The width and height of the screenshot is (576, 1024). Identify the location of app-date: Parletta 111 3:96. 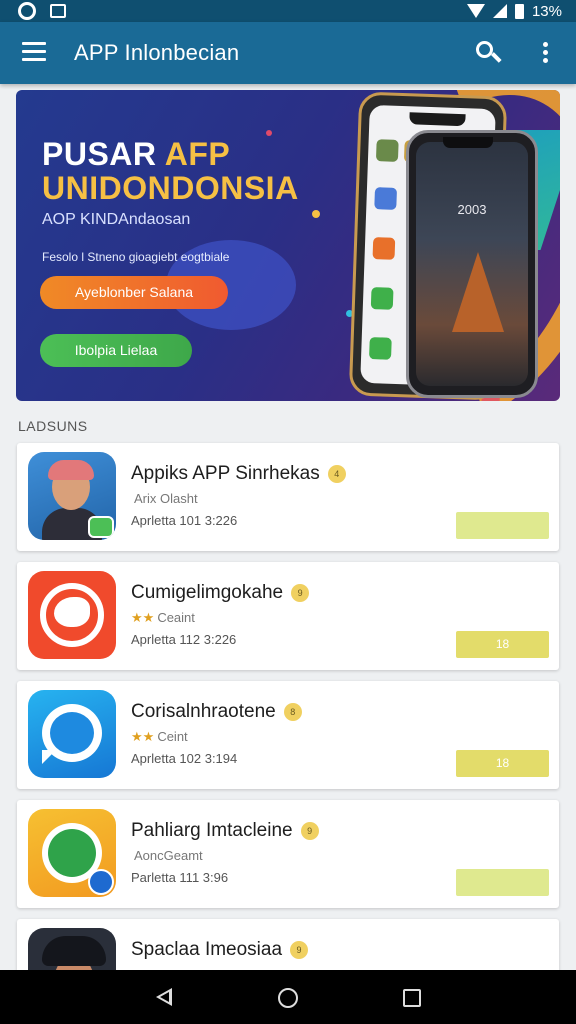
(180, 877).